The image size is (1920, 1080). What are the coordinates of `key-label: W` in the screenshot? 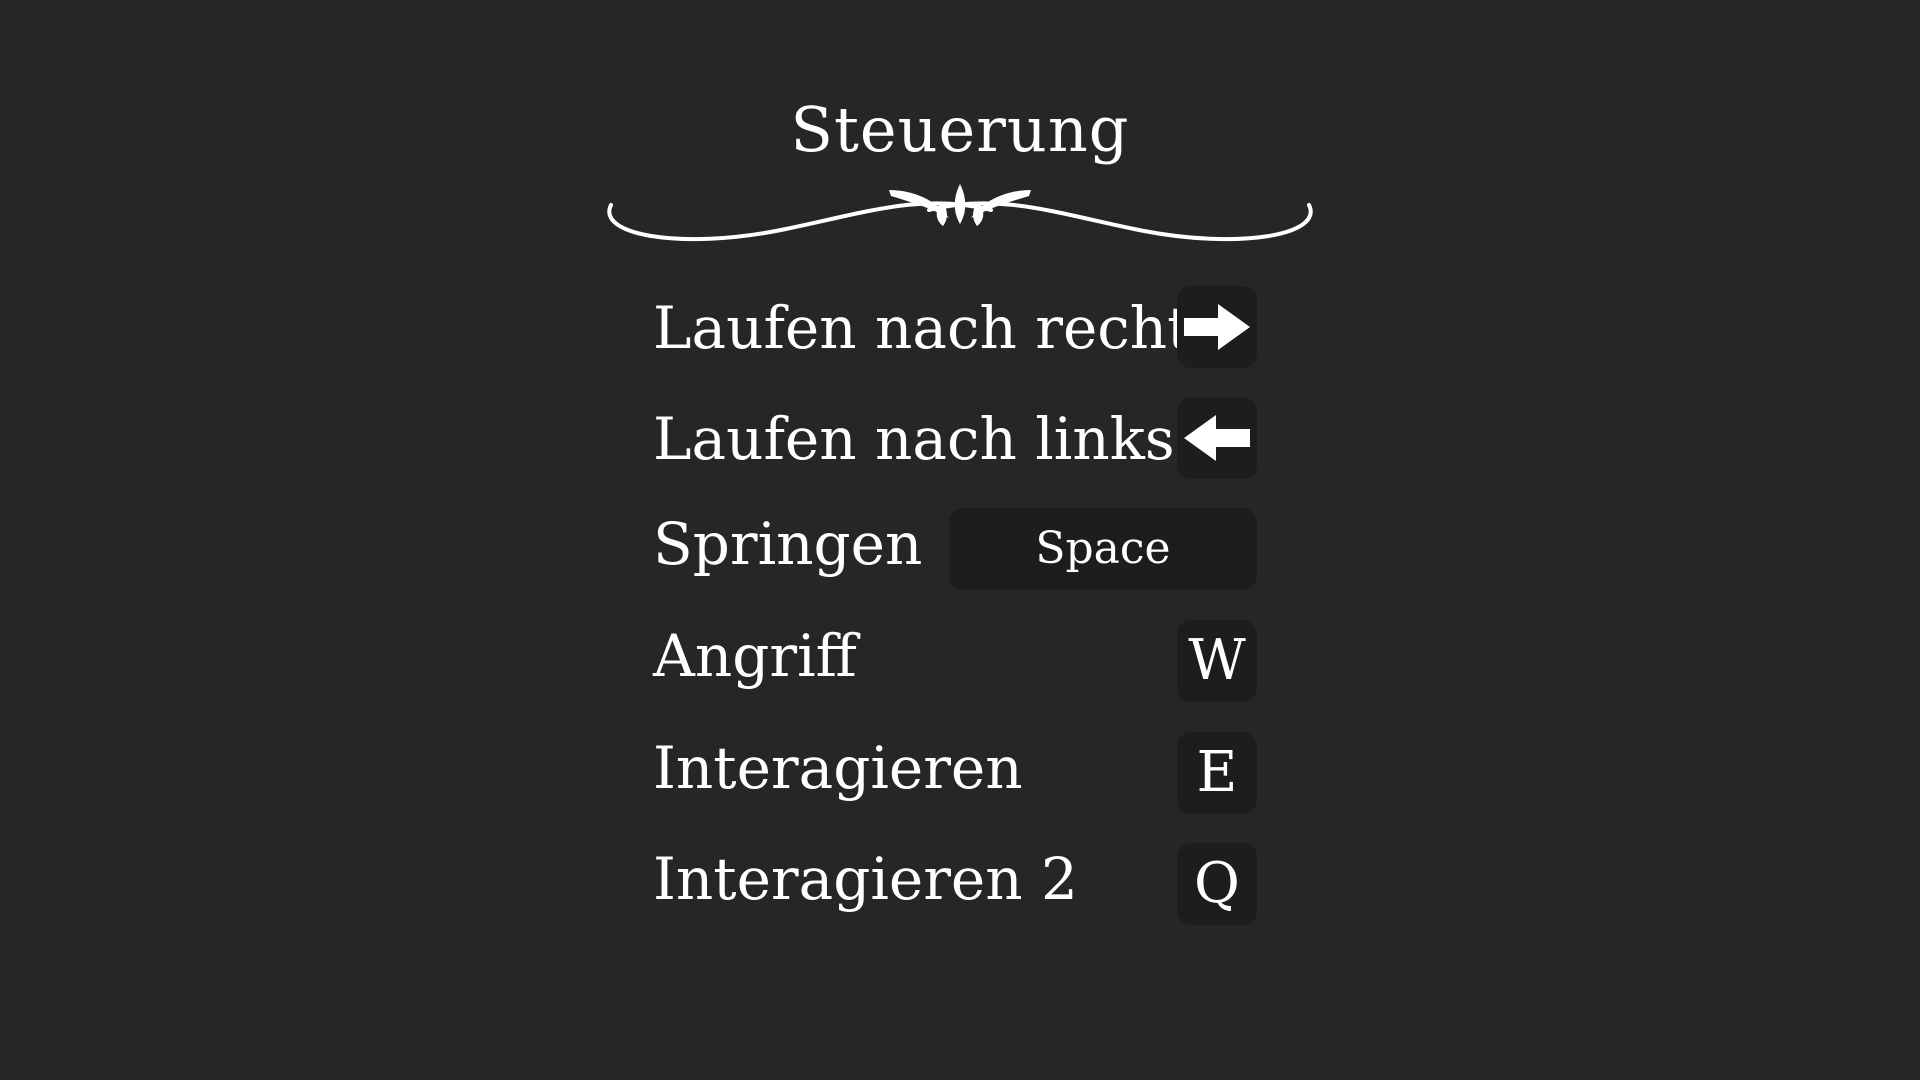 It's located at (1217, 660).